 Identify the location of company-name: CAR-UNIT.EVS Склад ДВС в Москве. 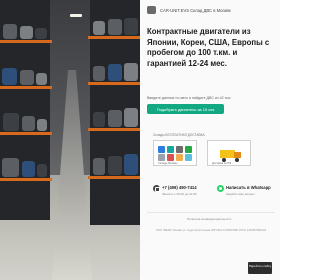
(195, 10).